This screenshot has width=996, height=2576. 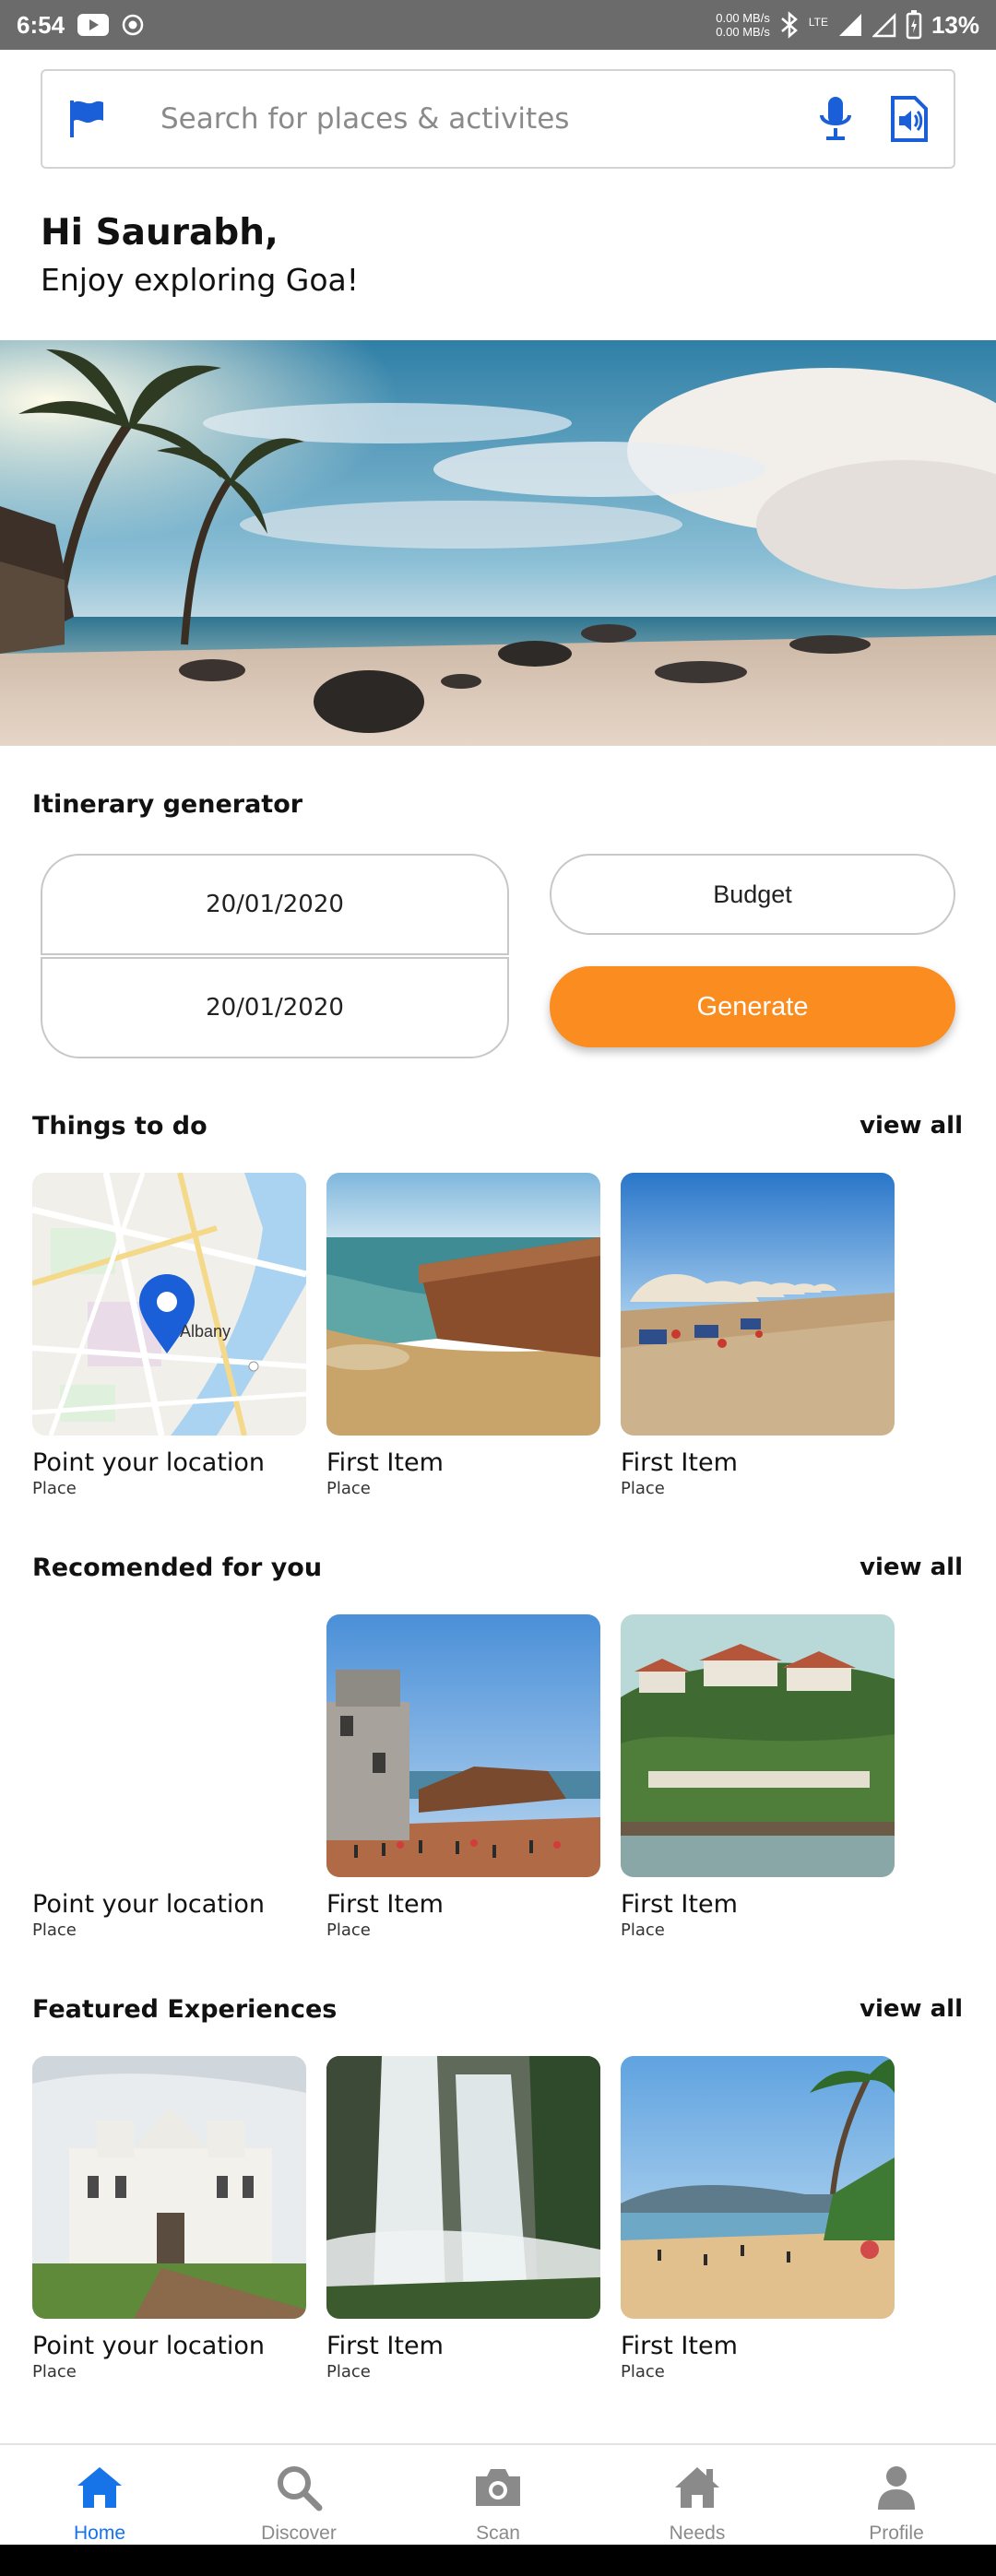 I want to click on house-icon, so click(x=697, y=2487).